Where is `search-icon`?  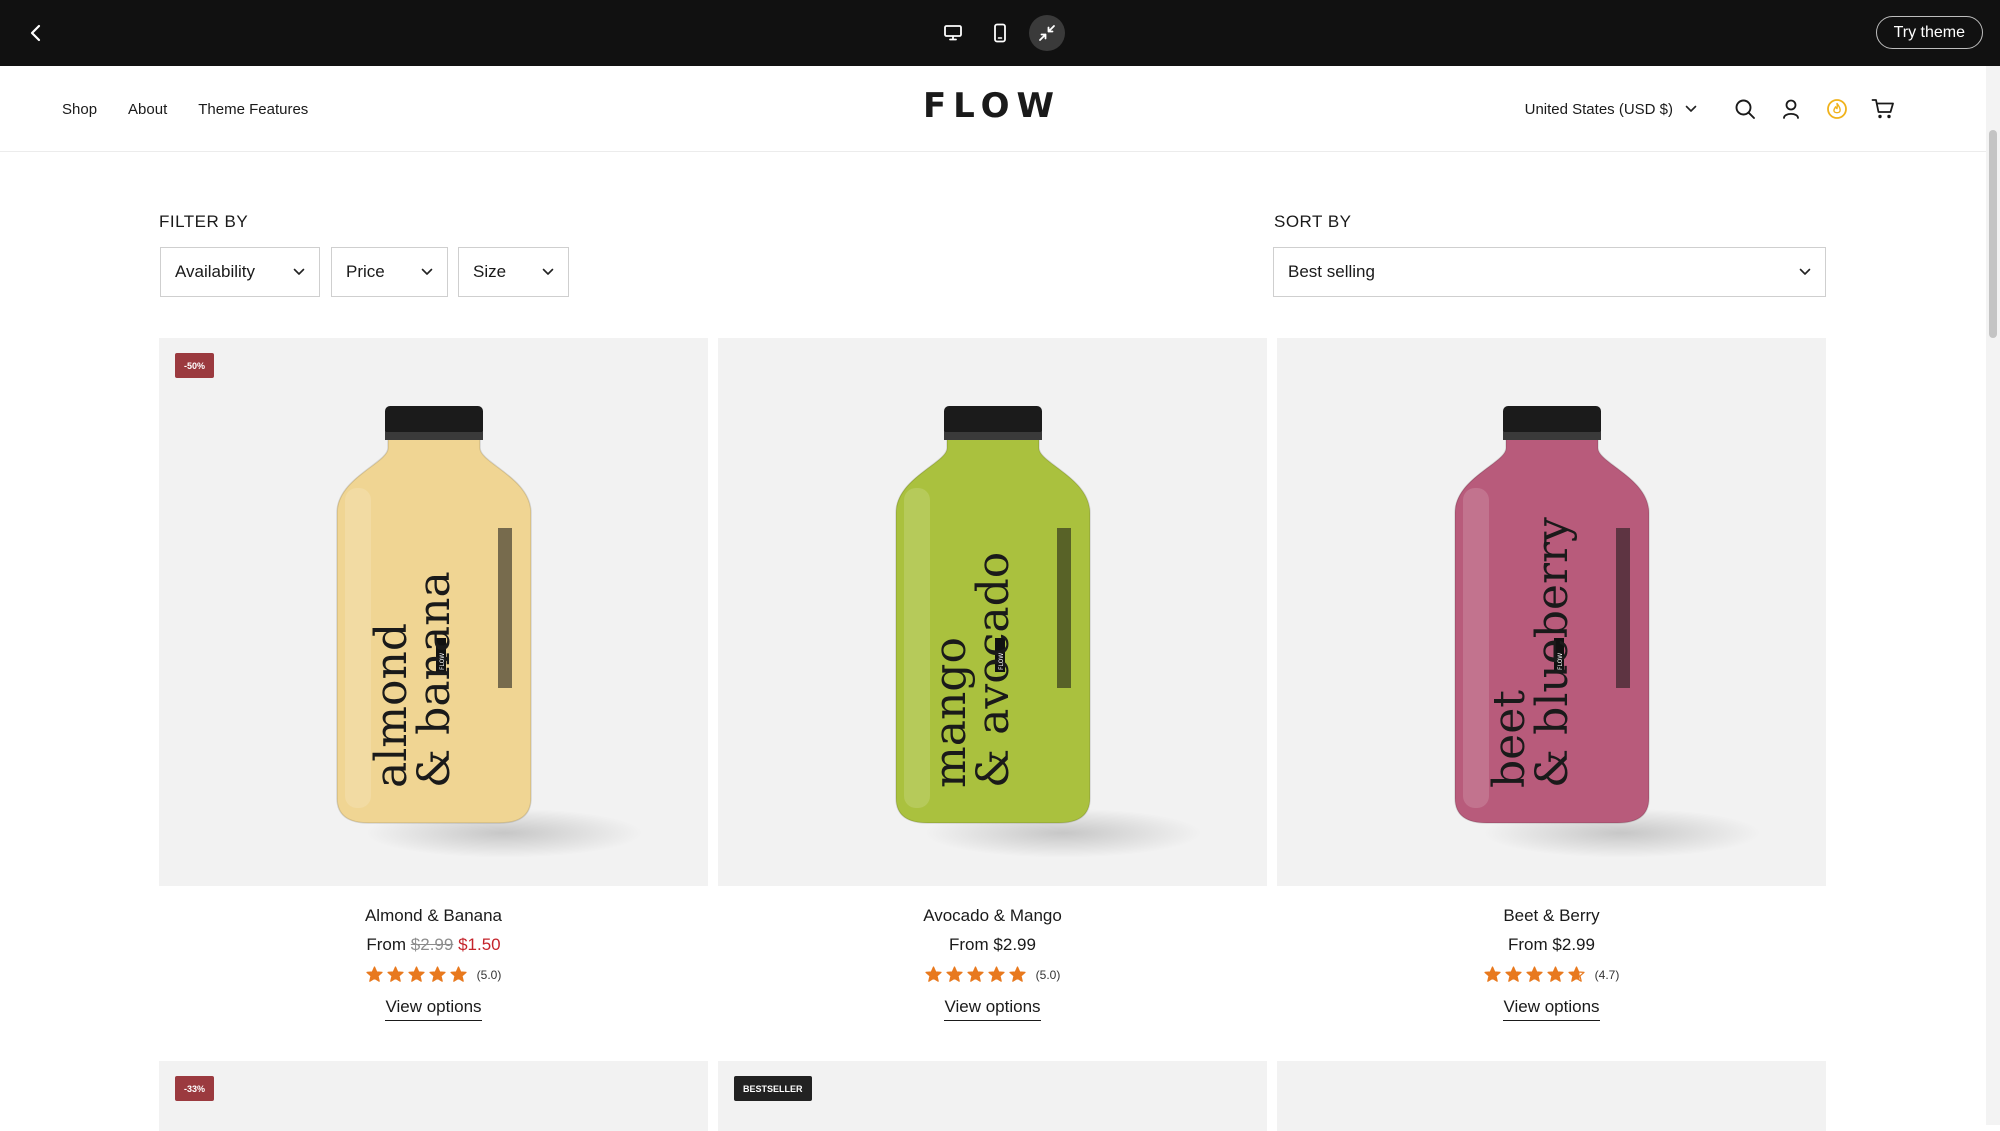 search-icon is located at coordinates (1745, 109).